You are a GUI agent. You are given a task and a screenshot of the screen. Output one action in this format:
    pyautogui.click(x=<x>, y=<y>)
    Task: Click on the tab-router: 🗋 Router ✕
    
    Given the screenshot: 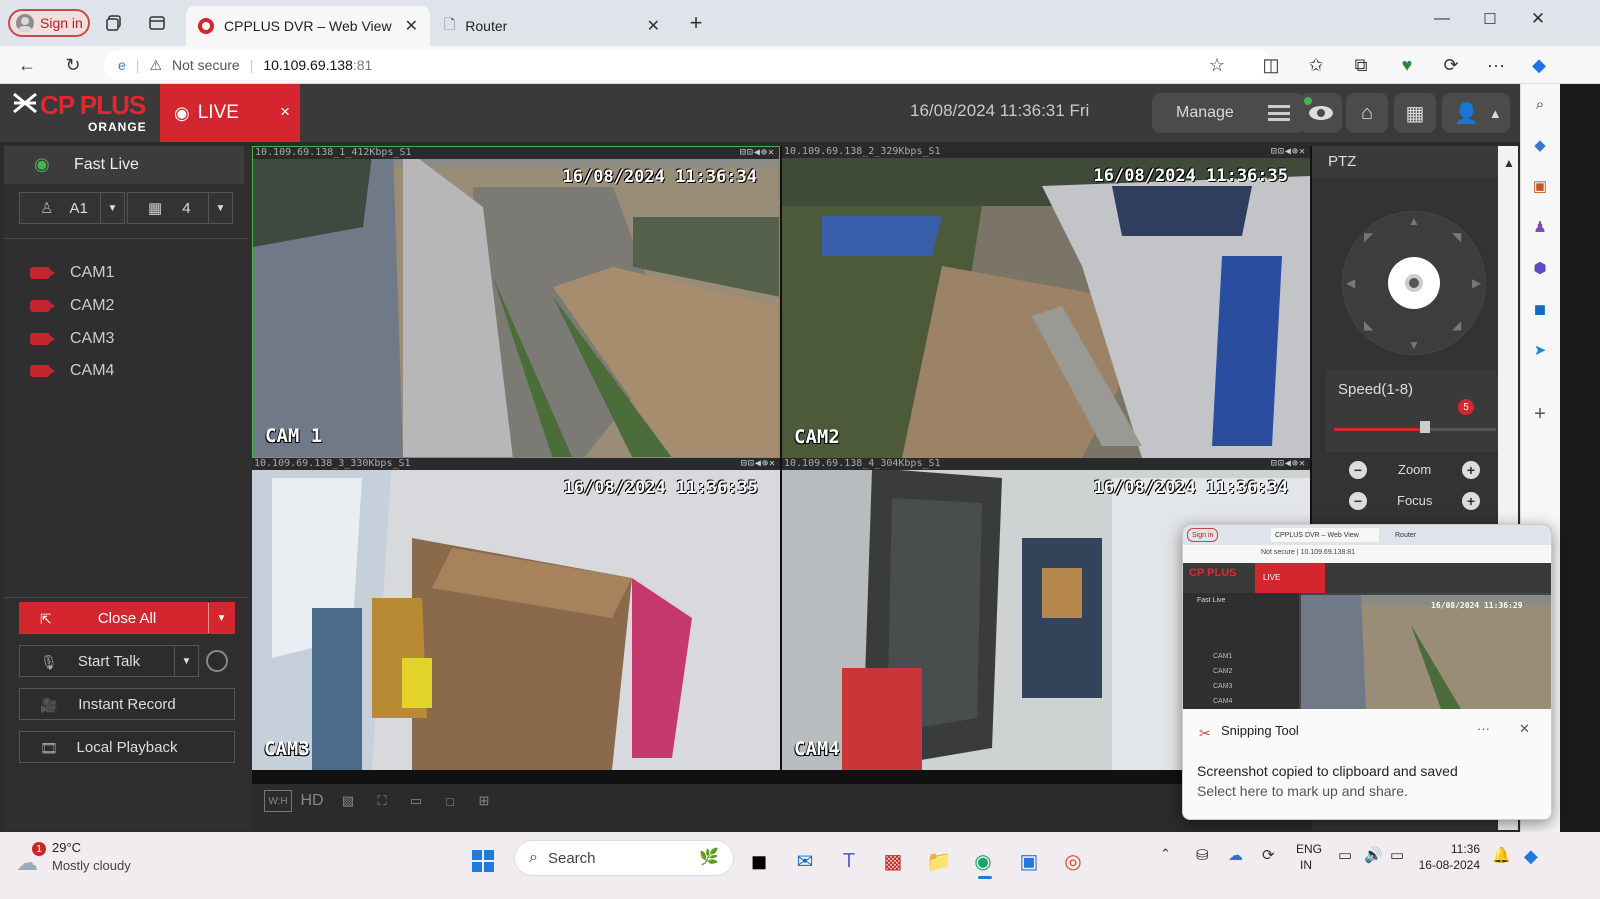 What is the action you would take?
    pyautogui.click(x=552, y=26)
    